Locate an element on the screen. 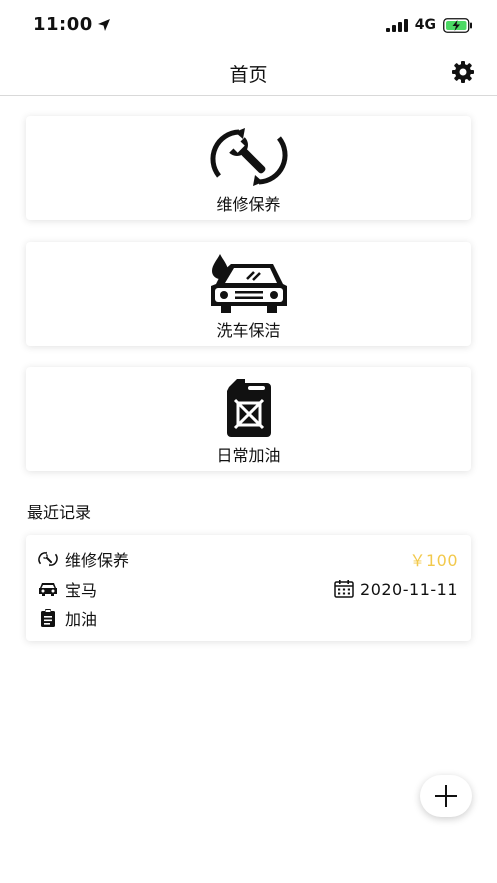  page-title: 首页 is located at coordinates (248, 75).